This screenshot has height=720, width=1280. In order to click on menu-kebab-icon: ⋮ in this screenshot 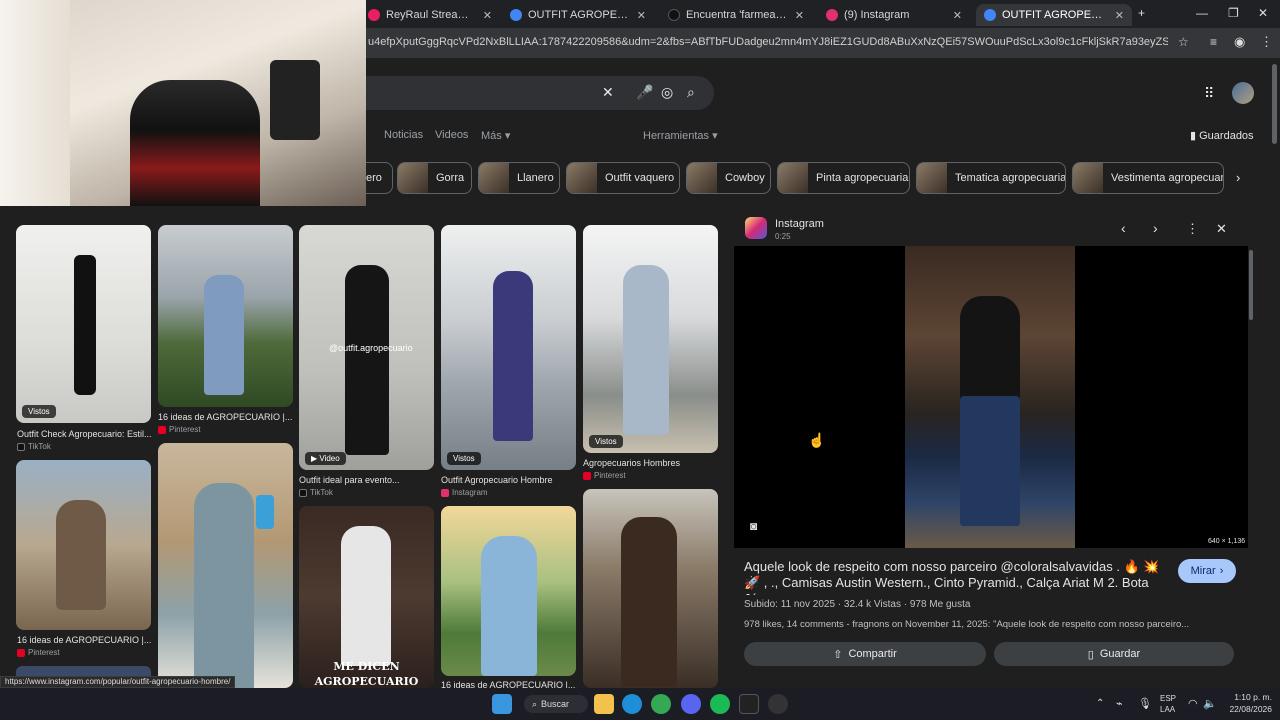, I will do `click(1266, 42)`.